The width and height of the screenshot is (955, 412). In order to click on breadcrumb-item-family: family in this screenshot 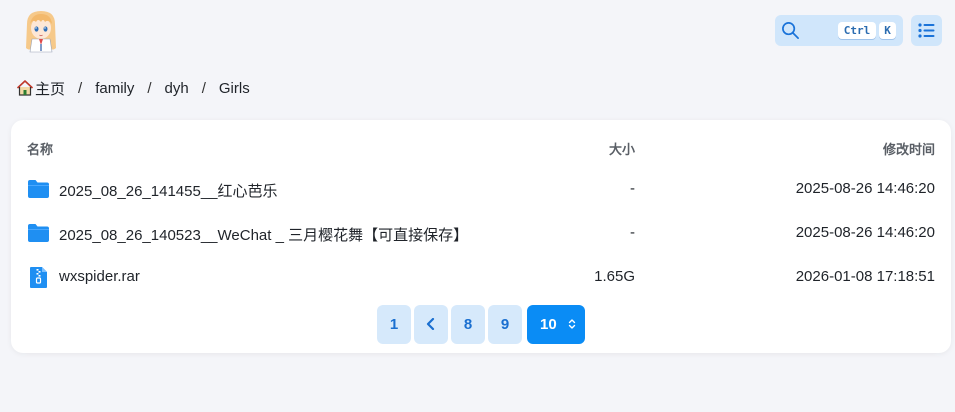, I will do `click(114, 88)`.